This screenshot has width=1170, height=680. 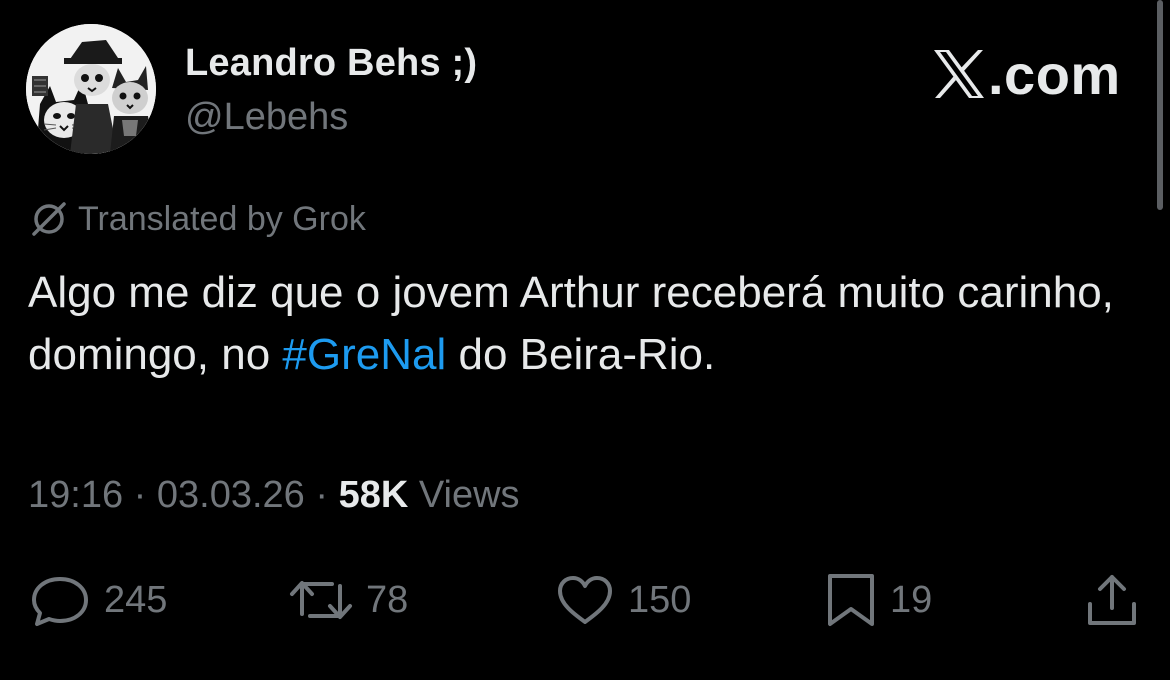 What do you see at coordinates (878, 600) in the screenshot?
I see `bookmark-button: 19` at bounding box center [878, 600].